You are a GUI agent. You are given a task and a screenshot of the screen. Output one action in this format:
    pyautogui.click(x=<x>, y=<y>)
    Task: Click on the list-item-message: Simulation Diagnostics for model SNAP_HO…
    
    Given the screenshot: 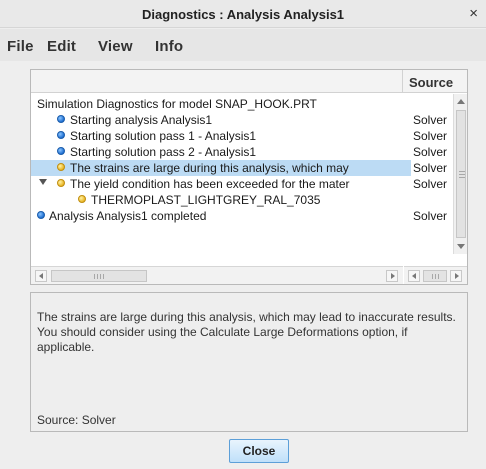 What is the action you would take?
    pyautogui.click(x=177, y=104)
    